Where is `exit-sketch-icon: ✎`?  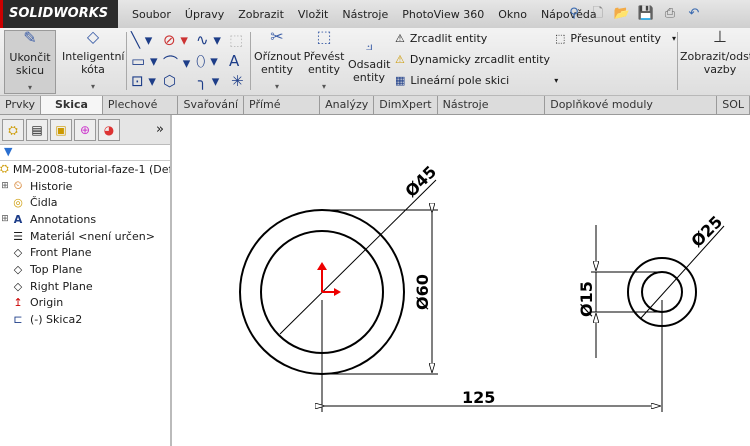
exit-sketch-icon: ✎ is located at coordinates (30, 37).